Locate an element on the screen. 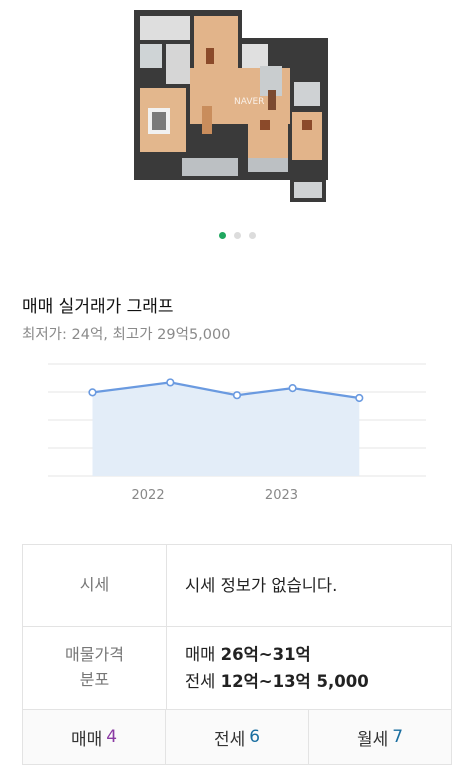 The height and width of the screenshot is (779, 474). tab-sale-count: 4 is located at coordinates (112, 737).